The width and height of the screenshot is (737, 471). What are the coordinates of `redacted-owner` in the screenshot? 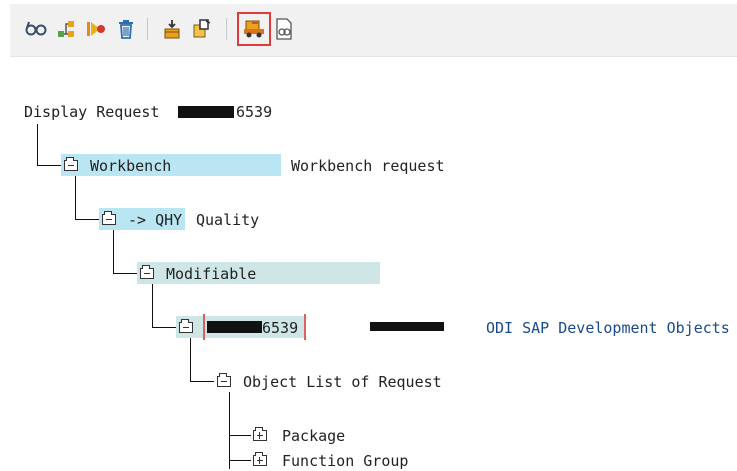 It's located at (407, 326).